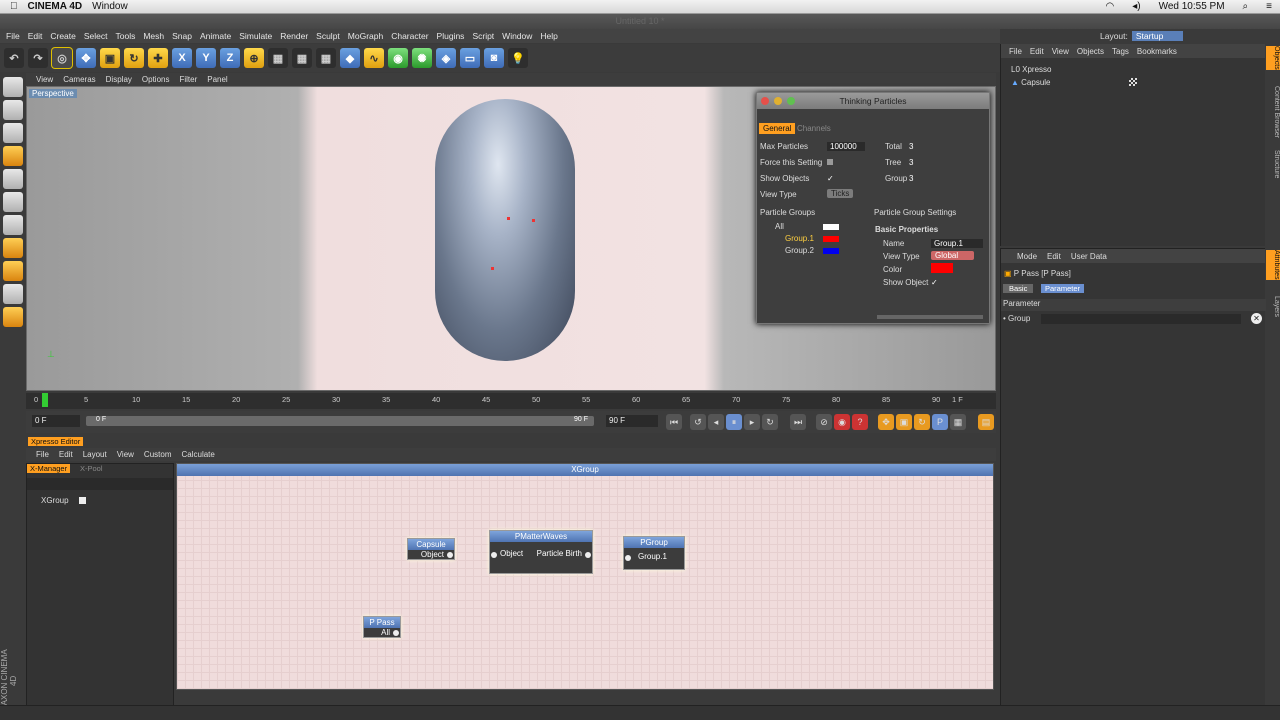 This screenshot has width=1280, height=720. What do you see at coordinates (1054, 256) in the screenshot?
I see `attr-menu-edit: Edit` at bounding box center [1054, 256].